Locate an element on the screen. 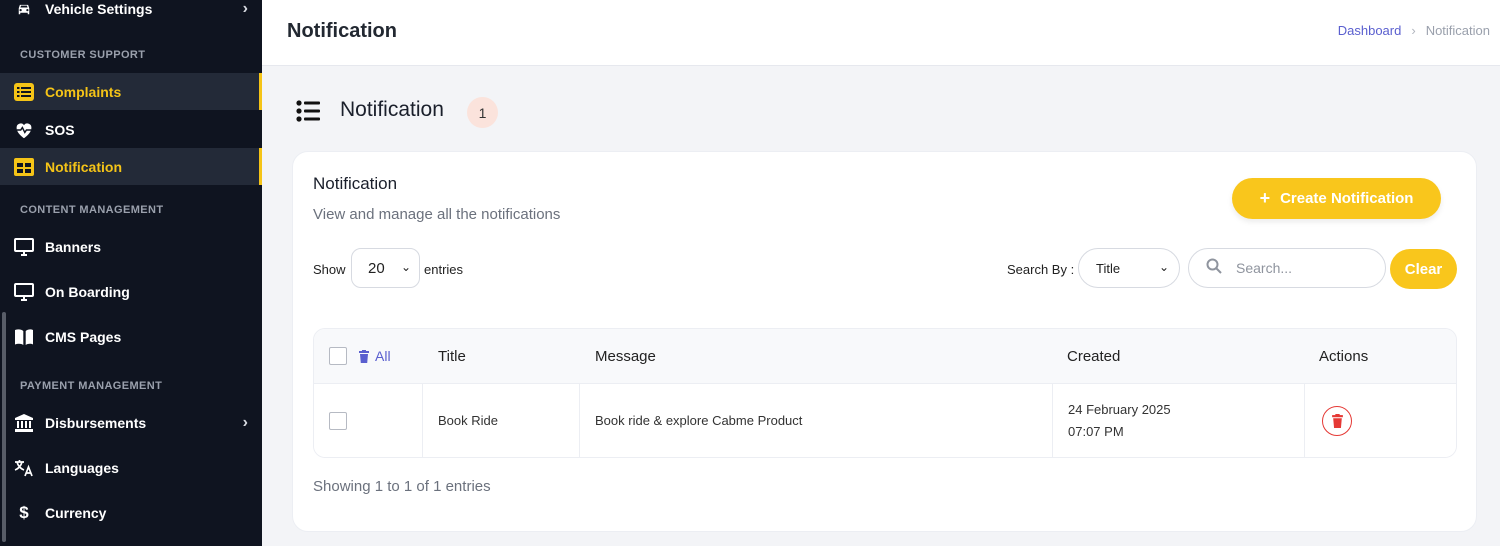 The image size is (1500, 546). create-notification-label: Create Notification is located at coordinates (1347, 198).